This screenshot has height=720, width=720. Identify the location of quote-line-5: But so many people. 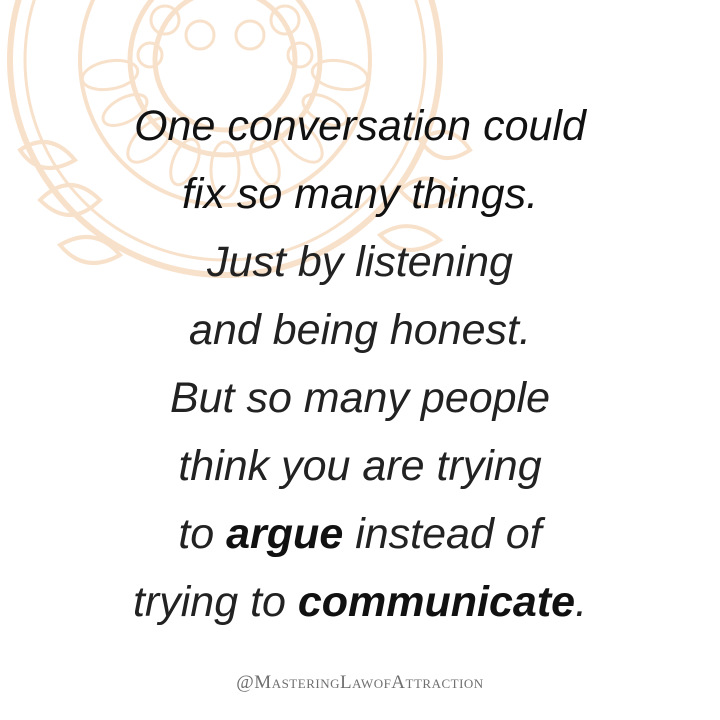
(360, 398).